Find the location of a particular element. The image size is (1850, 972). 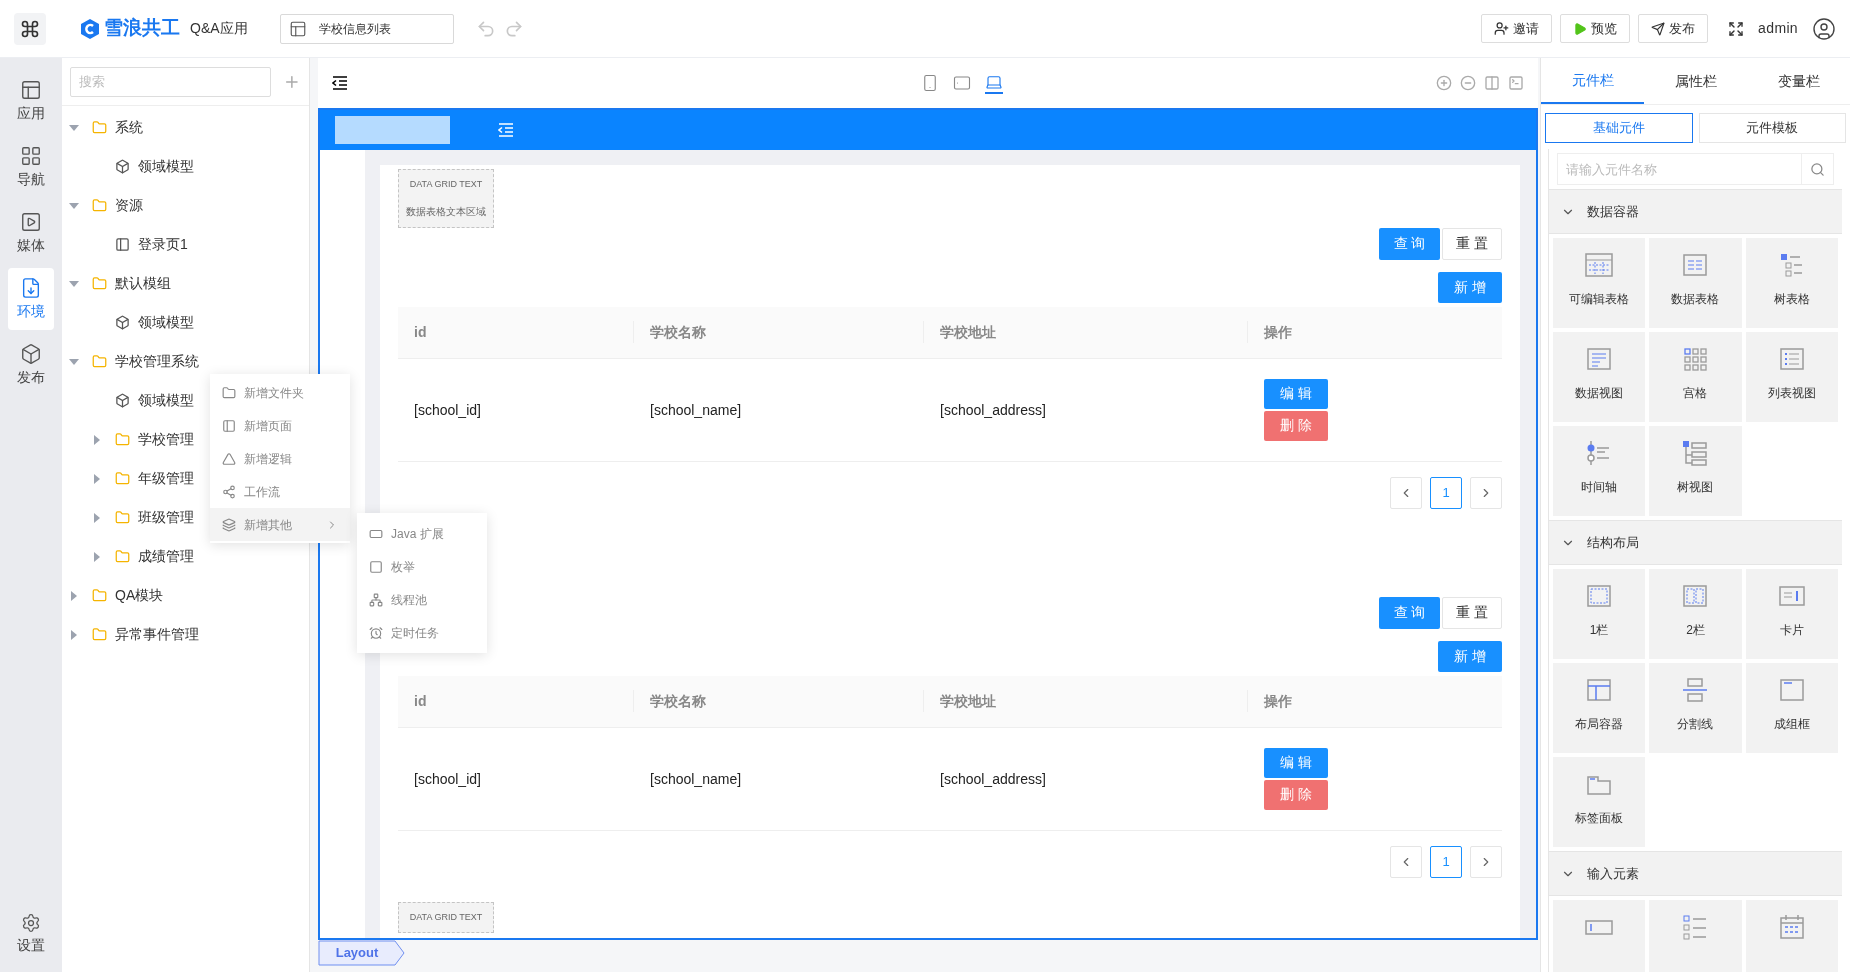

rail-tab: 环境 is located at coordinates (31, 299).